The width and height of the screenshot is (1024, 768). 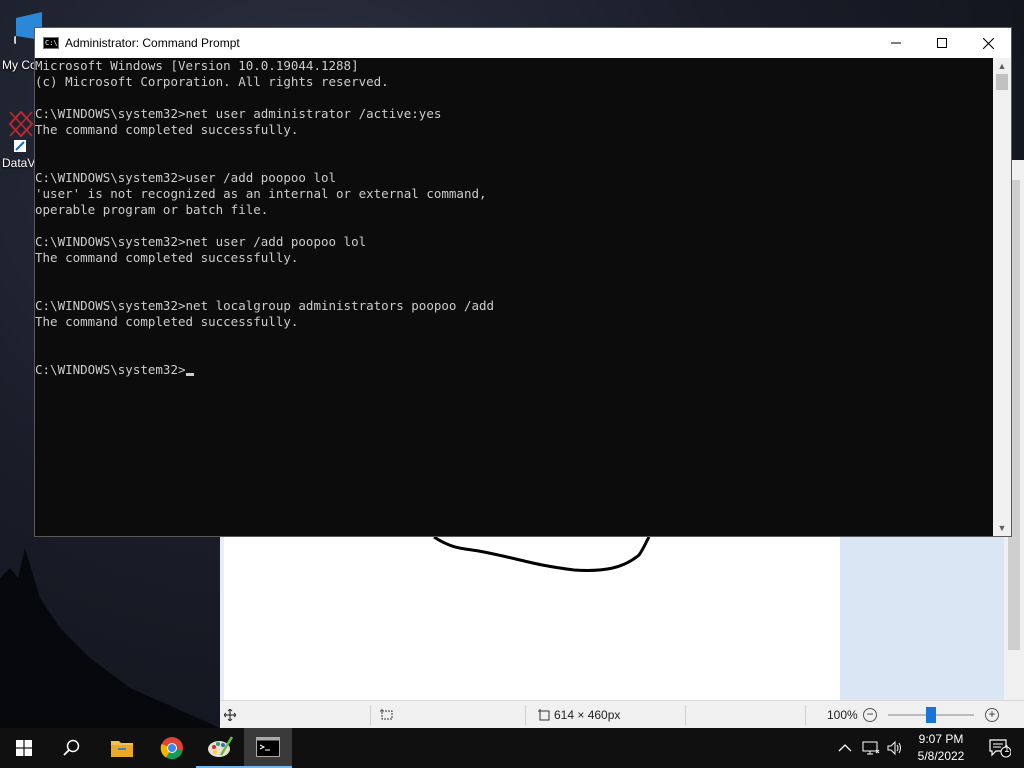 I want to click on console-line: C:\WINDOWS\system32>, so click(x=514, y=370).